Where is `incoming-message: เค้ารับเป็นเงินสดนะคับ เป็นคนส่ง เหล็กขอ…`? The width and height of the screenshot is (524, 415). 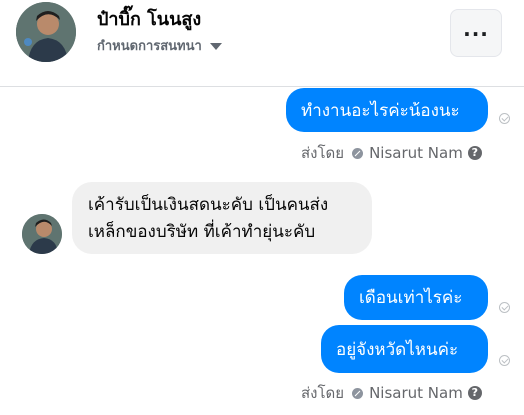
incoming-message: เค้ารับเป็นเงินสดนะคับ เป็นคนส่ง เหล็กขอ… is located at coordinates (222, 218).